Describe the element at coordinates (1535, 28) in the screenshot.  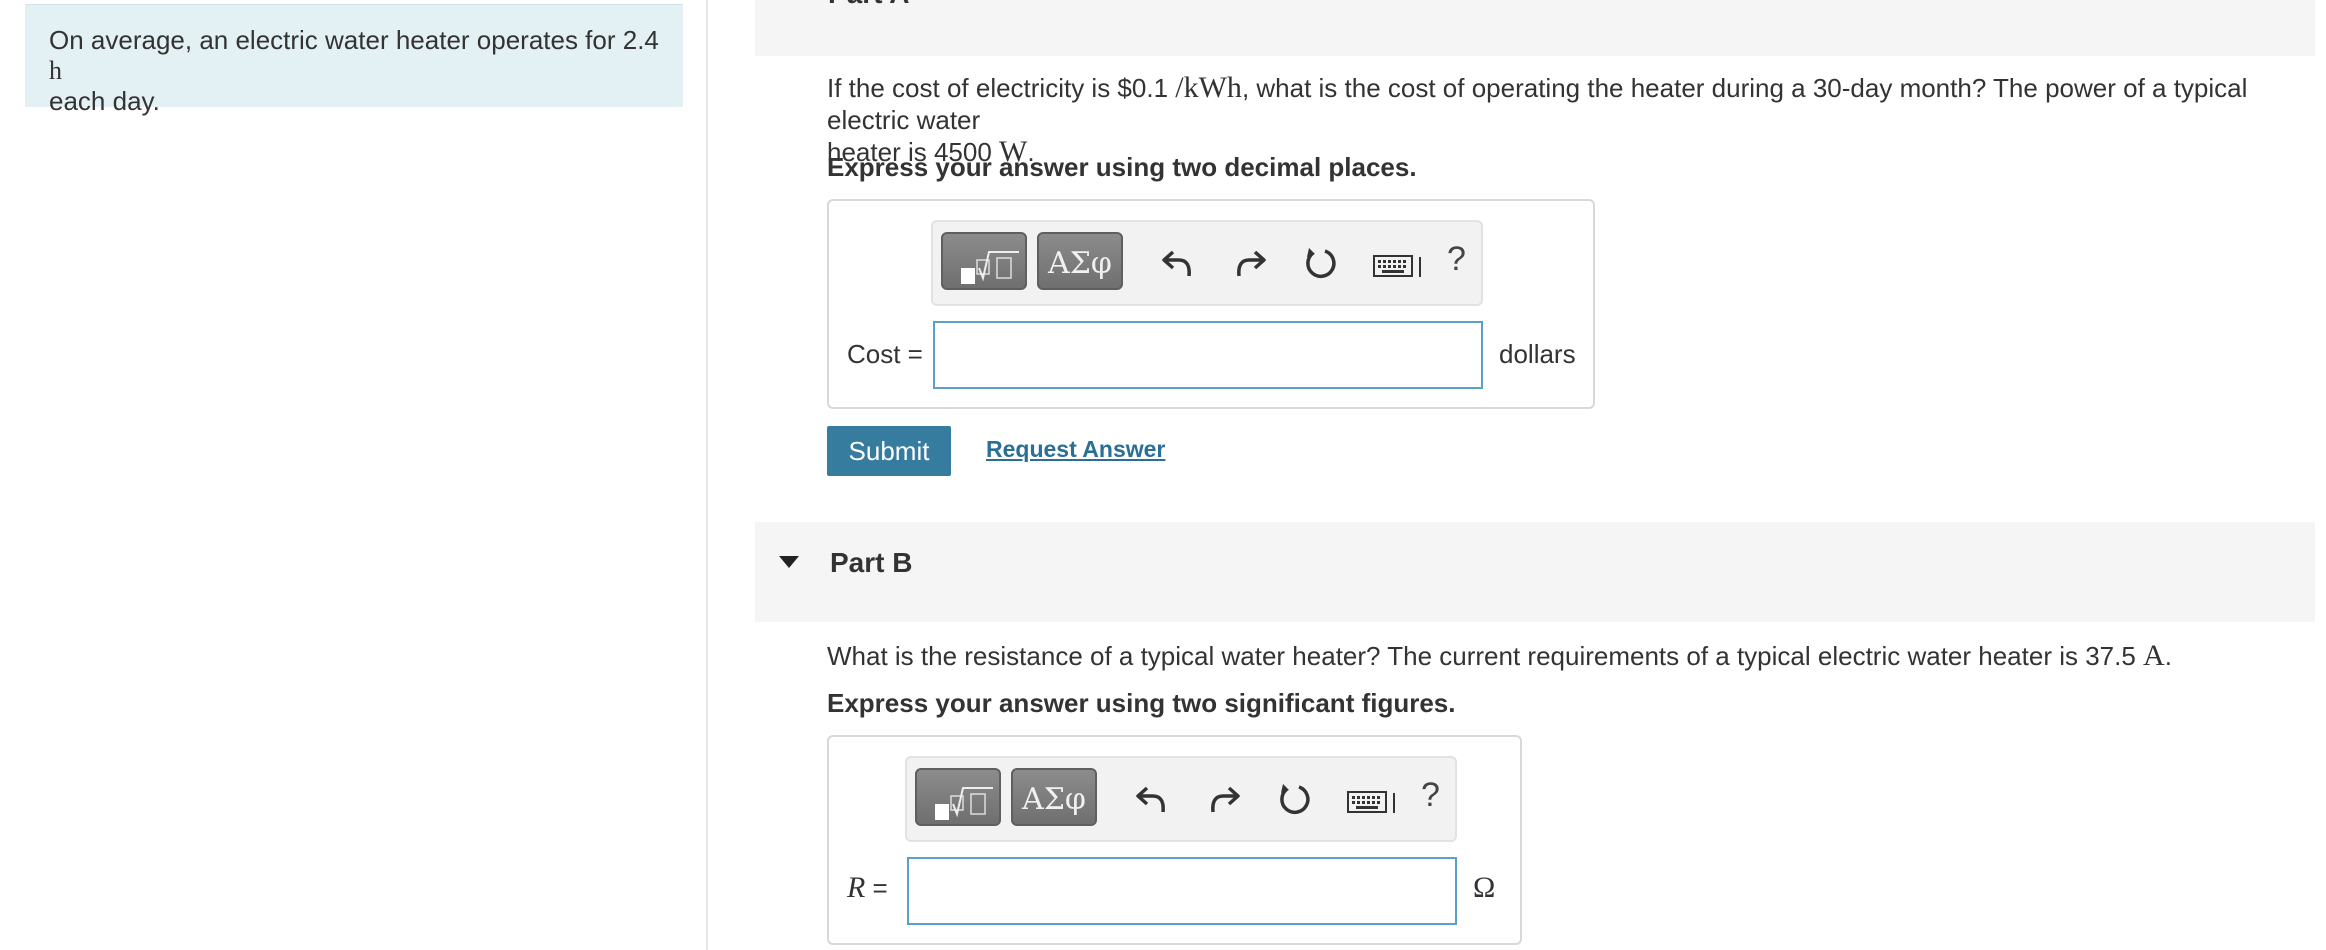
I see `part-a-header` at that location.